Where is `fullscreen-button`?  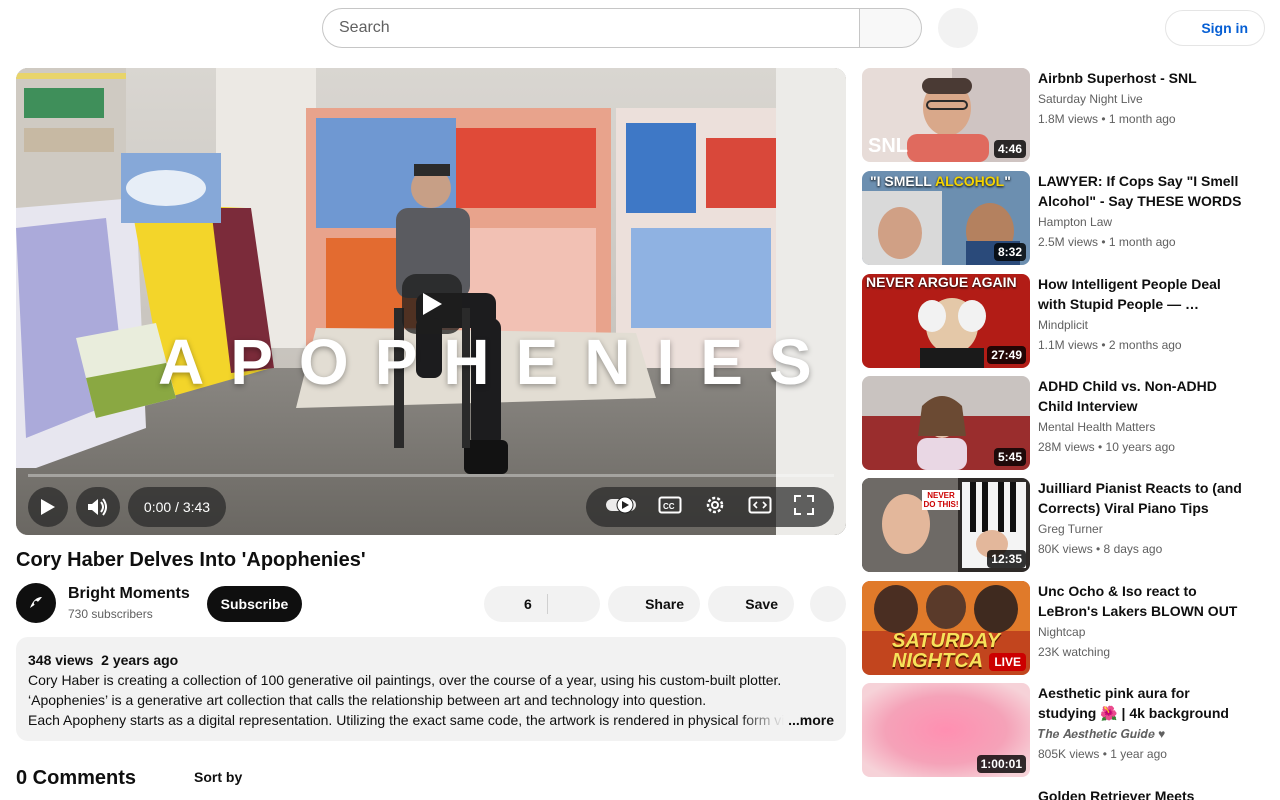 fullscreen-button is located at coordinates (804, 507).